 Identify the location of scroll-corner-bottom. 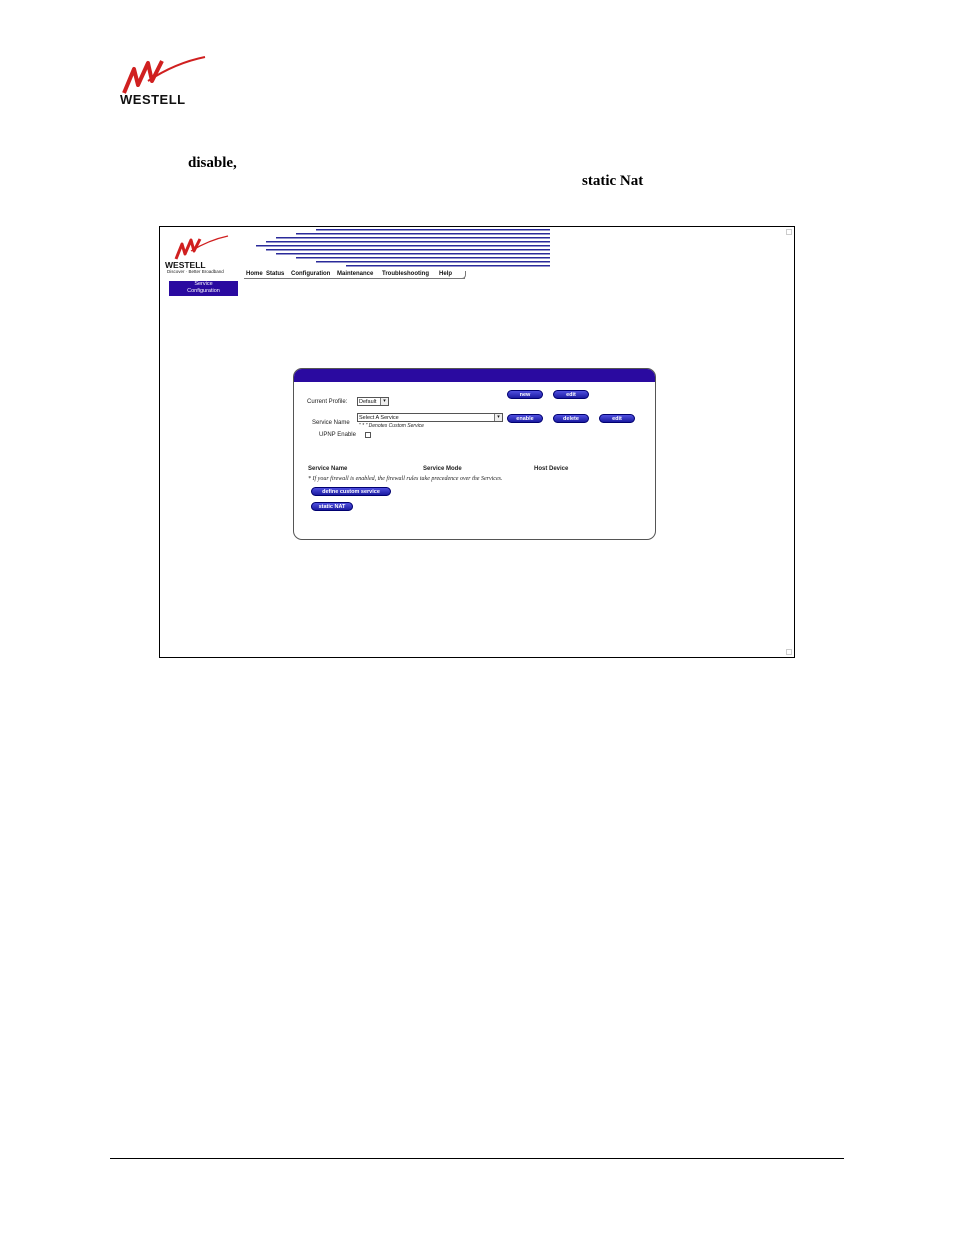
(789, 652).